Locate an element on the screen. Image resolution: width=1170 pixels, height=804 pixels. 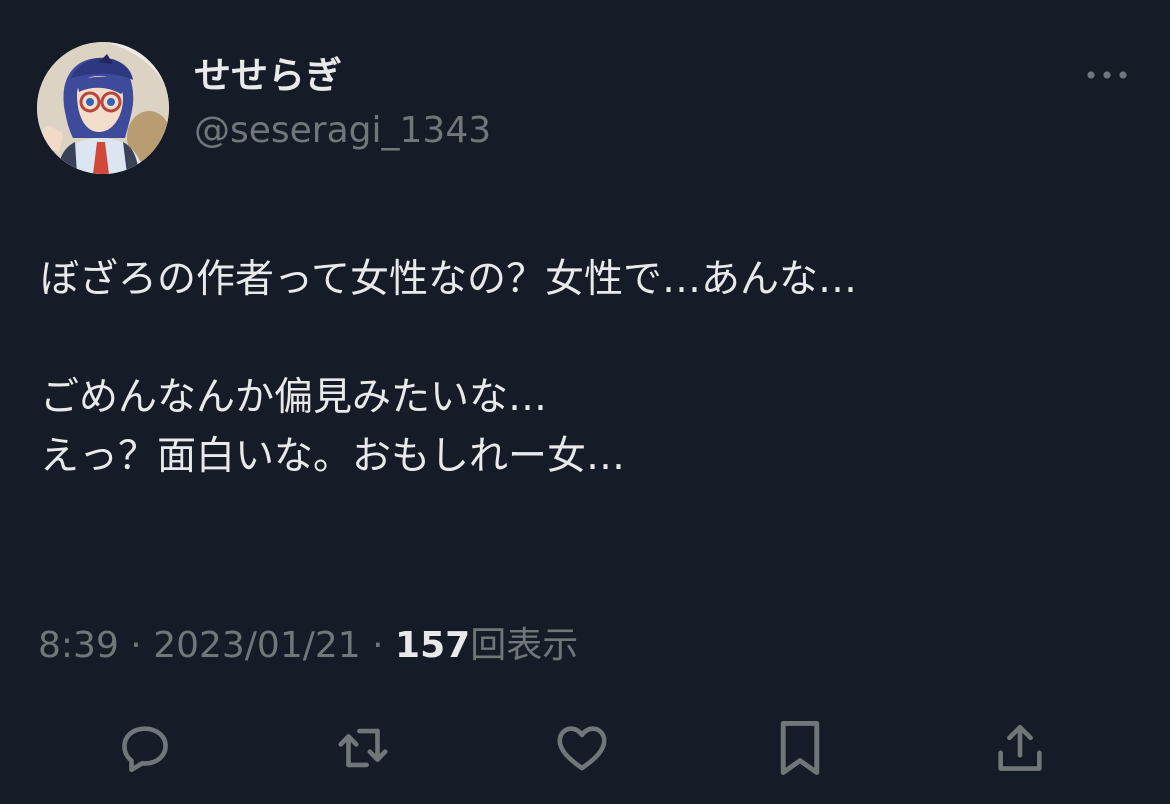
bookmark-icon is located at coordinates (800, 748).